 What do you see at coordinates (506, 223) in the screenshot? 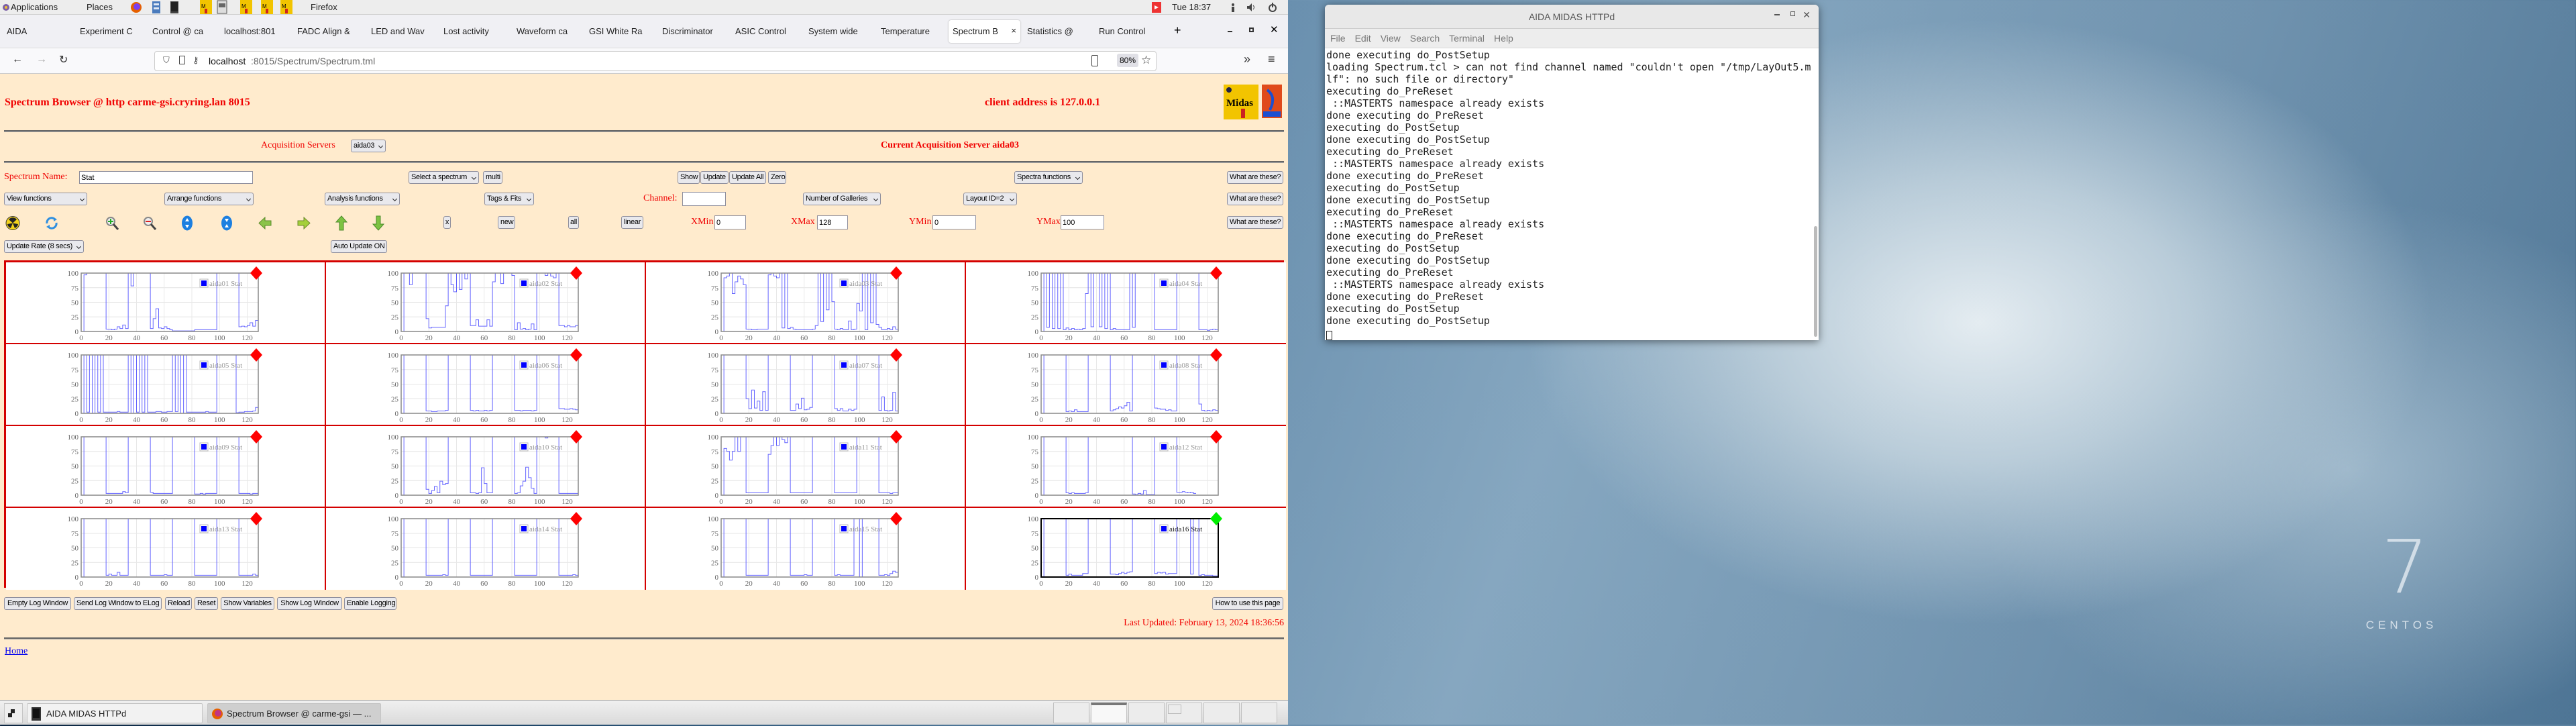
I see `new-button: new` at bounding box center [506, 223].